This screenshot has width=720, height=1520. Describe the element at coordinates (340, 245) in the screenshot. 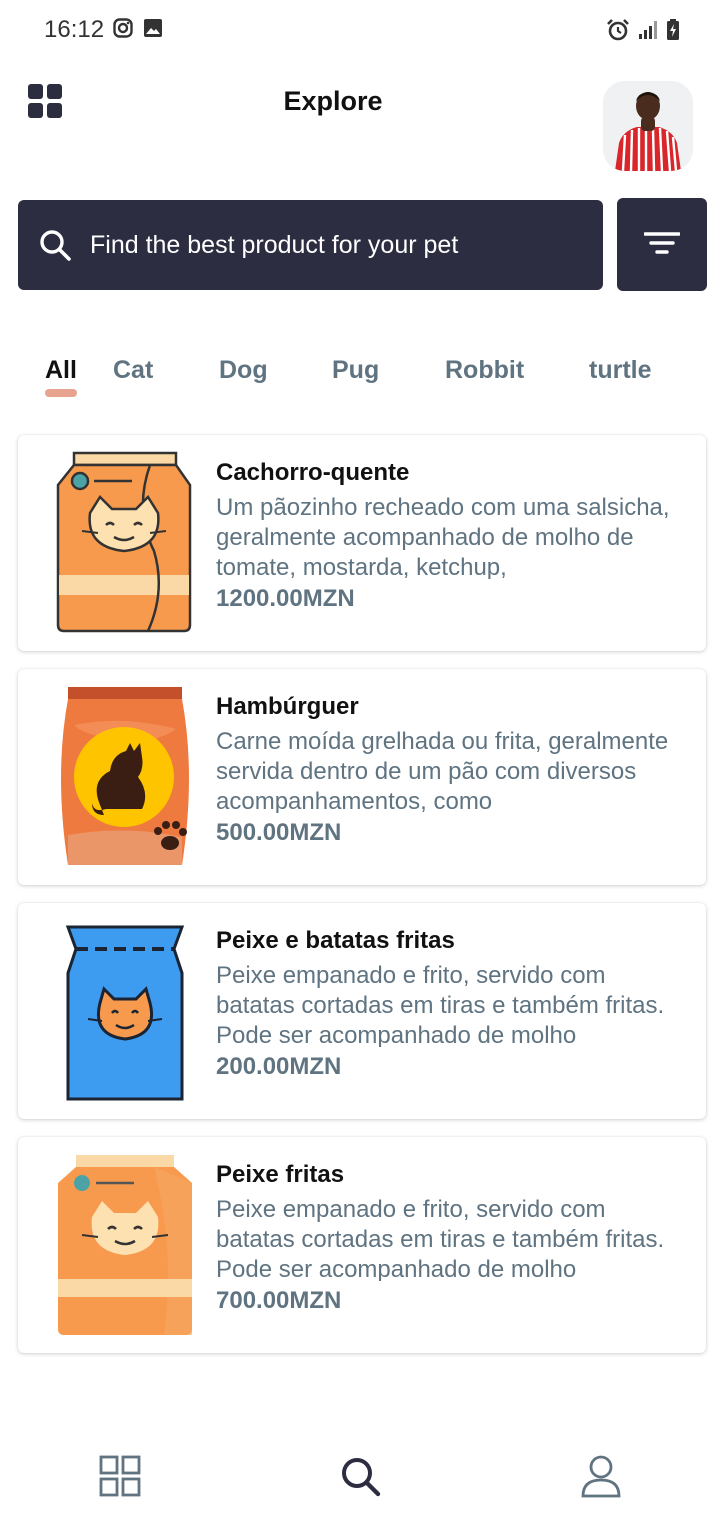

I see `search-input` at that location.